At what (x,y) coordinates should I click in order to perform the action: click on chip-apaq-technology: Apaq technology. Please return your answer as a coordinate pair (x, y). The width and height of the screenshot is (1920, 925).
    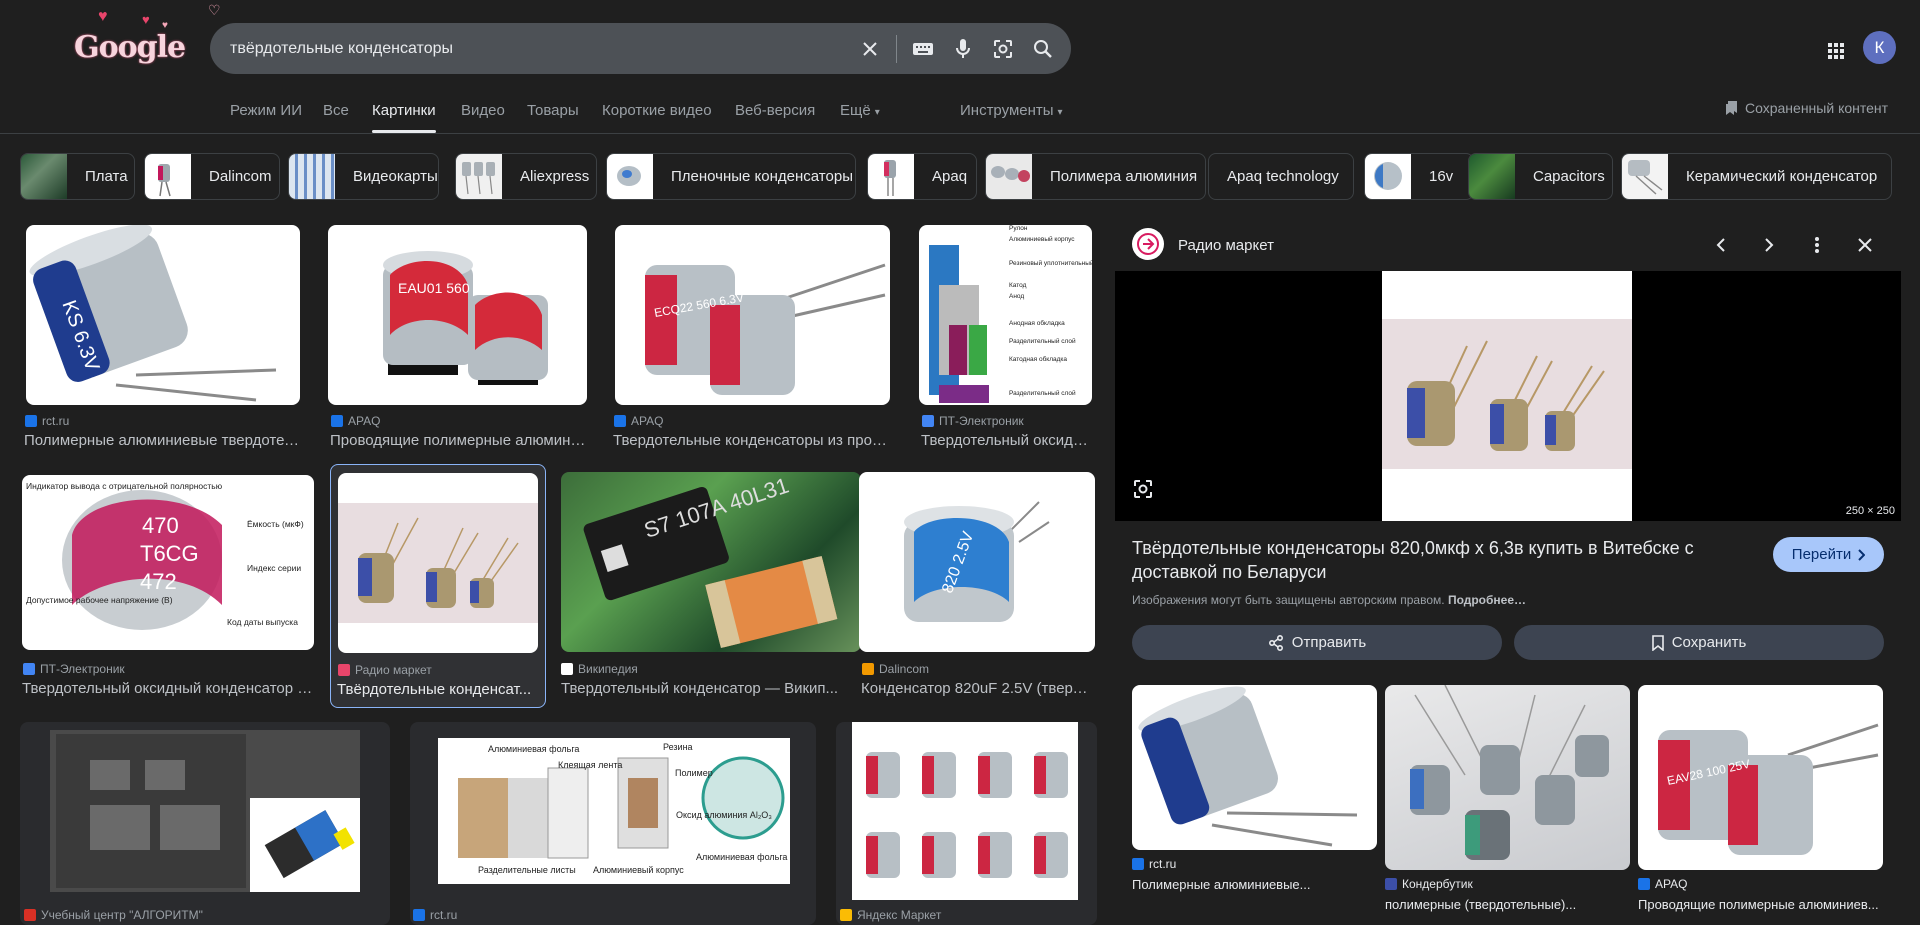
    Looking at the image, I should click on (1281, 176).